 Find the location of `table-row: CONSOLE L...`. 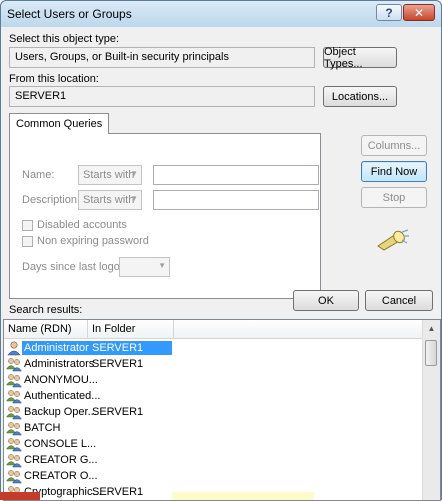

table-row: CONSOLE L... is located at coordinates (214, 444).